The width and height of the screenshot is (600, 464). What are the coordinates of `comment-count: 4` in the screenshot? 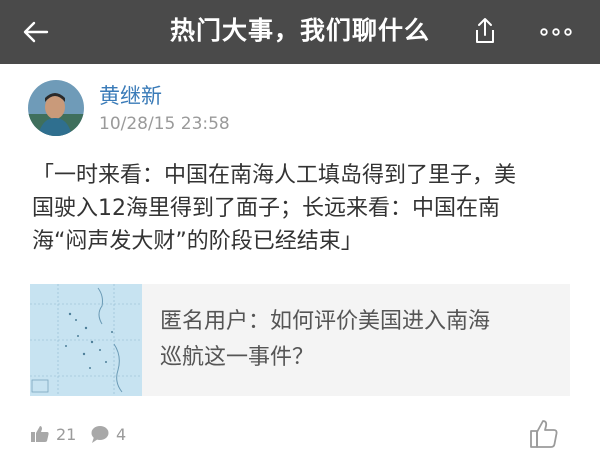 It's located at (121, 434).